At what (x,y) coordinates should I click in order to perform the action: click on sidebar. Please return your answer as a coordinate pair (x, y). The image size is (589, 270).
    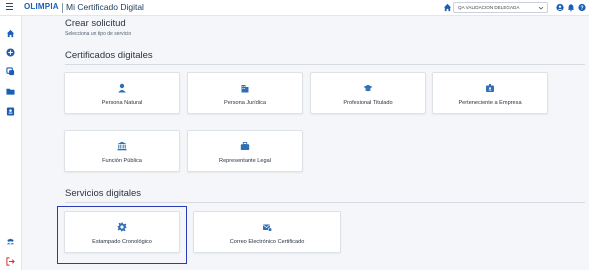
    Looking at the image, I should click on (11, 143).